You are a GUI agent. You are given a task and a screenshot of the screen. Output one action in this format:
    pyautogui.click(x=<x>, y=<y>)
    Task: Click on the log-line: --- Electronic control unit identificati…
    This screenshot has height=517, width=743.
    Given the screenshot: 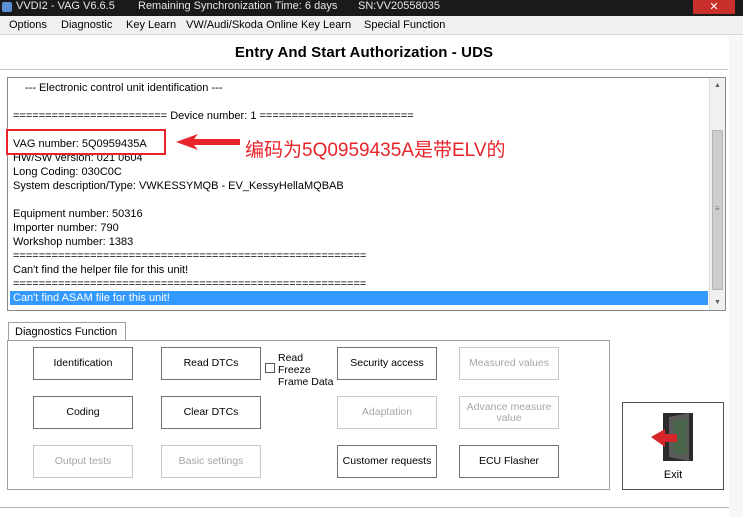 What is the action you would take?
    pyautogui.click(x=124, y=88)
    